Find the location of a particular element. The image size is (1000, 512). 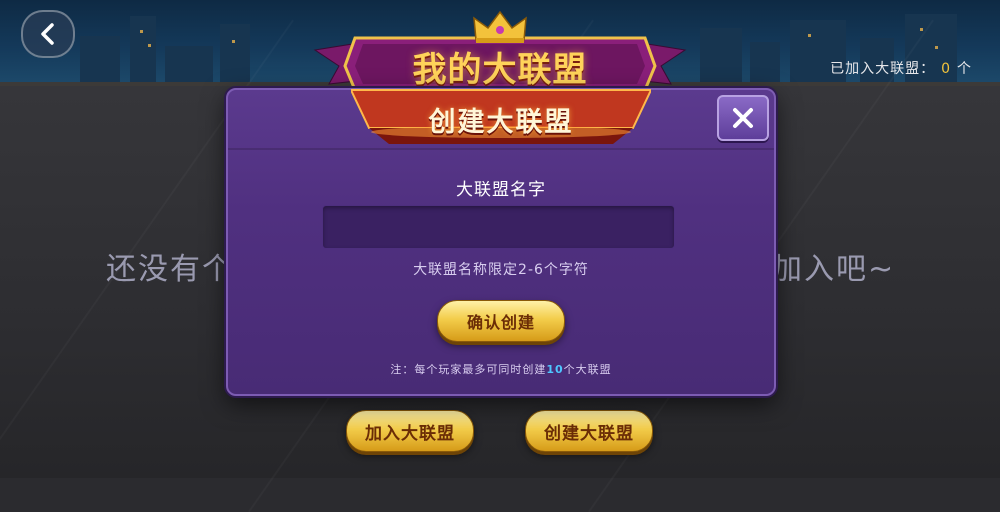

note-count: 10 is located at coordinates (555, 369).